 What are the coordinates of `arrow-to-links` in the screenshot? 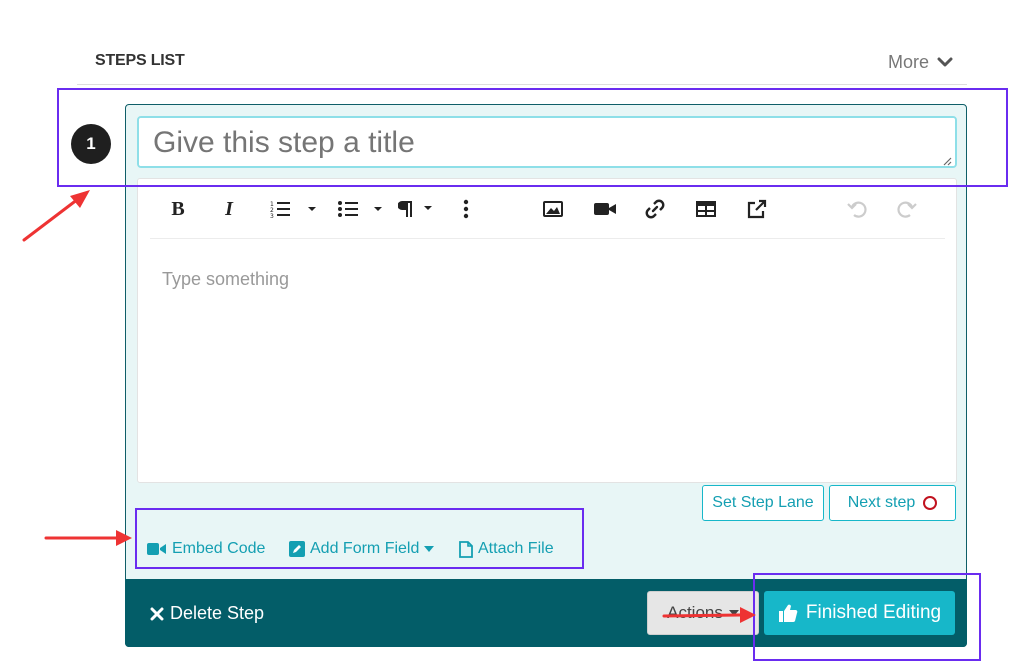 It's located at (88, 538).